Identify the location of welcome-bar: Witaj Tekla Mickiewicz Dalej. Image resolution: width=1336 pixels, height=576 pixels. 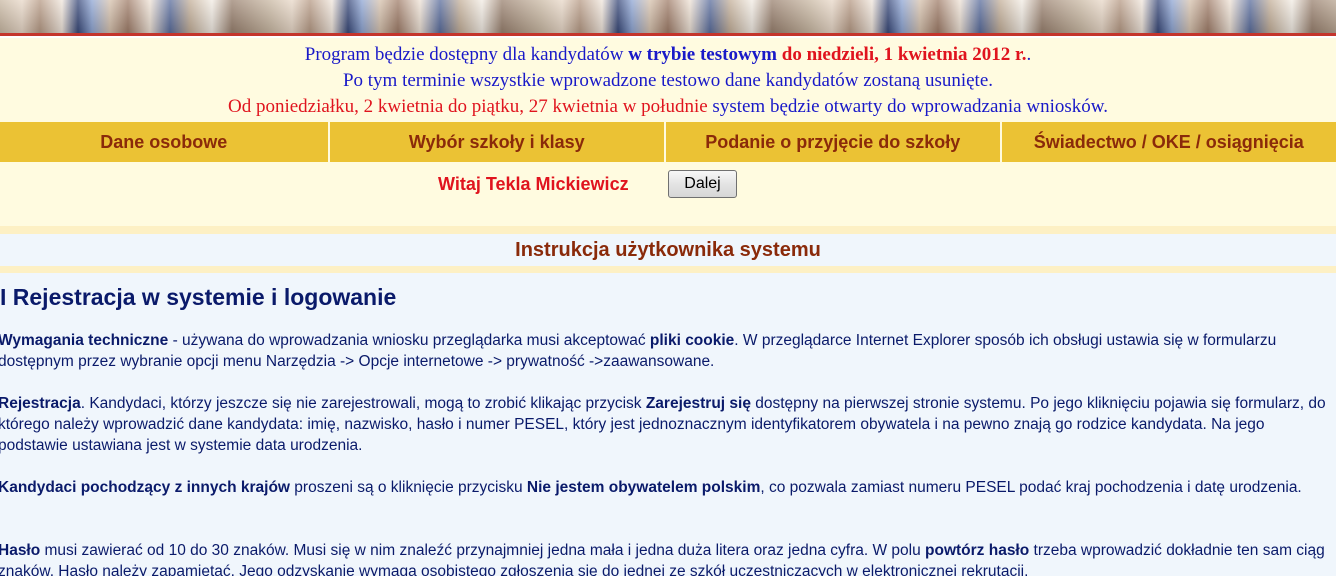
(668, 194).